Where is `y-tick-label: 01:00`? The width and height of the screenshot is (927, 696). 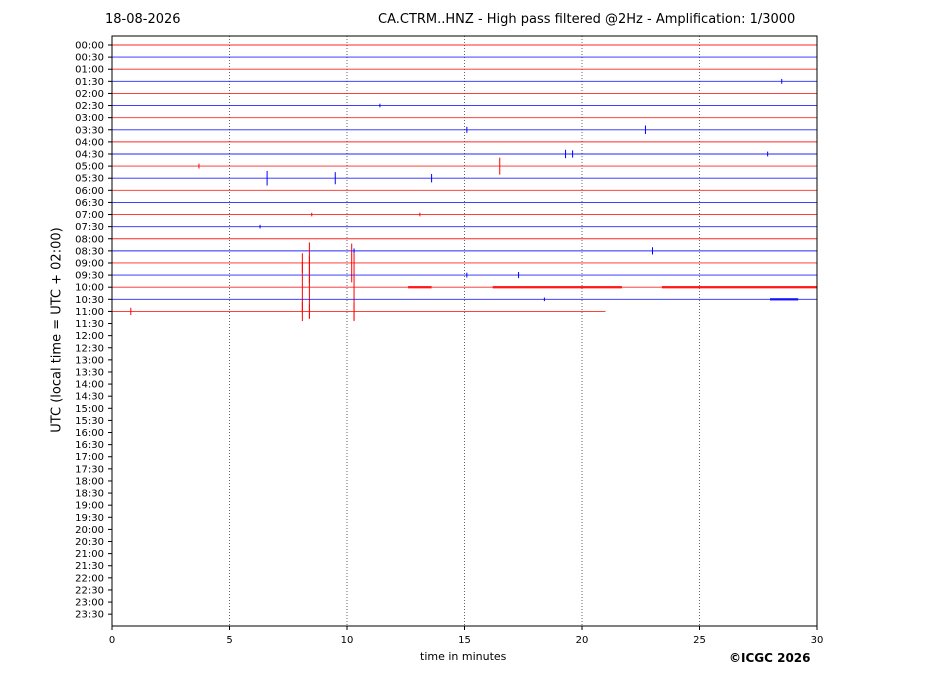 y-tick-label: 01:00 is located at coordinates (89, 70).